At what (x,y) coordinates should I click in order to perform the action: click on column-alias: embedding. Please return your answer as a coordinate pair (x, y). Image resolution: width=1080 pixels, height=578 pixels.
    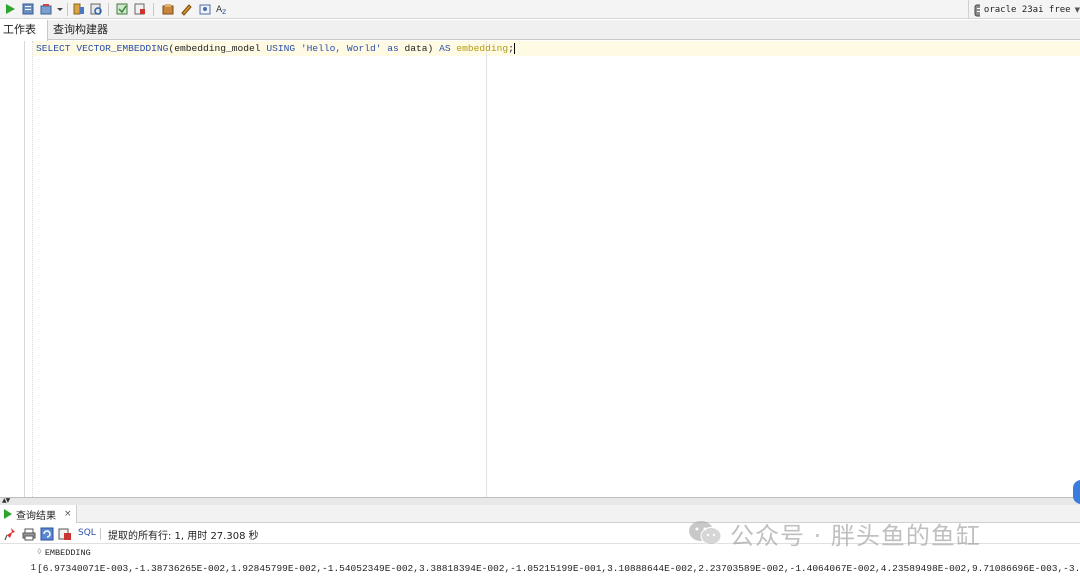
    Looking at the image, I should click on (482, 48).